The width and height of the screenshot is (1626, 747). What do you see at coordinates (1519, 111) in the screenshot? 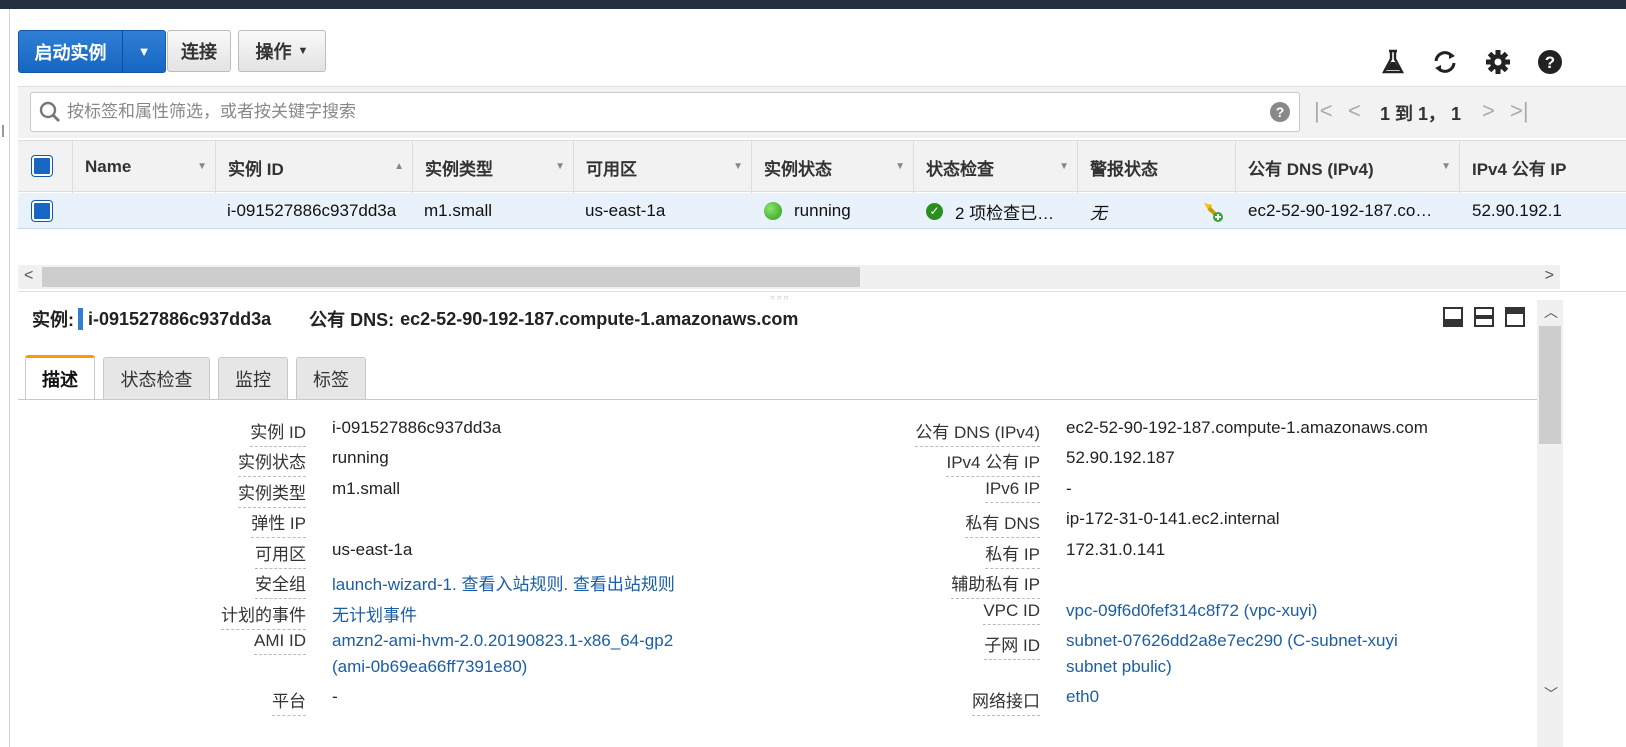
I see `last-page-icon: >|` at bounding box center [1519, 111].